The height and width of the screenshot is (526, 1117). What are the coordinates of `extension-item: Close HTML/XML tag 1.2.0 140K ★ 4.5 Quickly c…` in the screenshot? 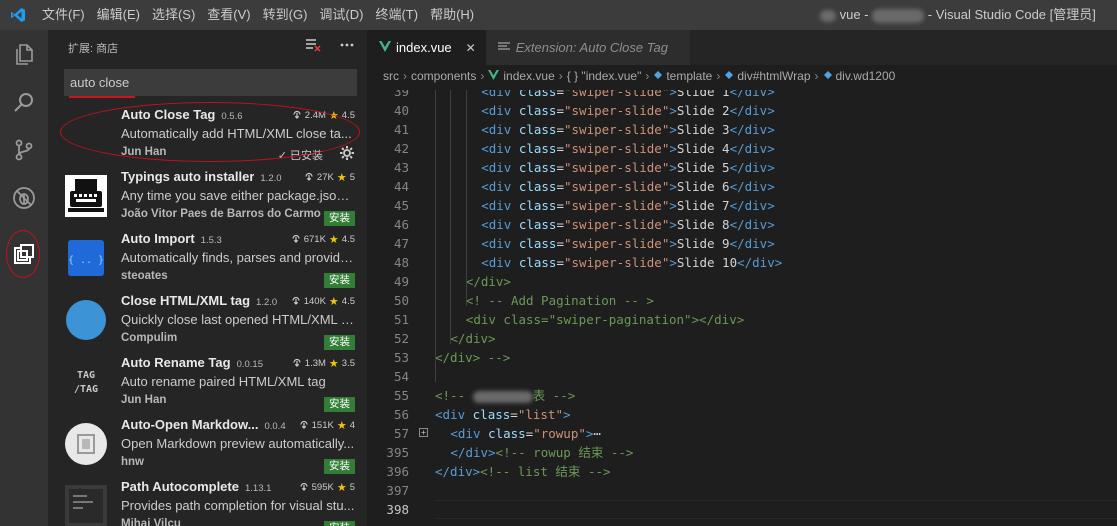 It's located at (207, 319).